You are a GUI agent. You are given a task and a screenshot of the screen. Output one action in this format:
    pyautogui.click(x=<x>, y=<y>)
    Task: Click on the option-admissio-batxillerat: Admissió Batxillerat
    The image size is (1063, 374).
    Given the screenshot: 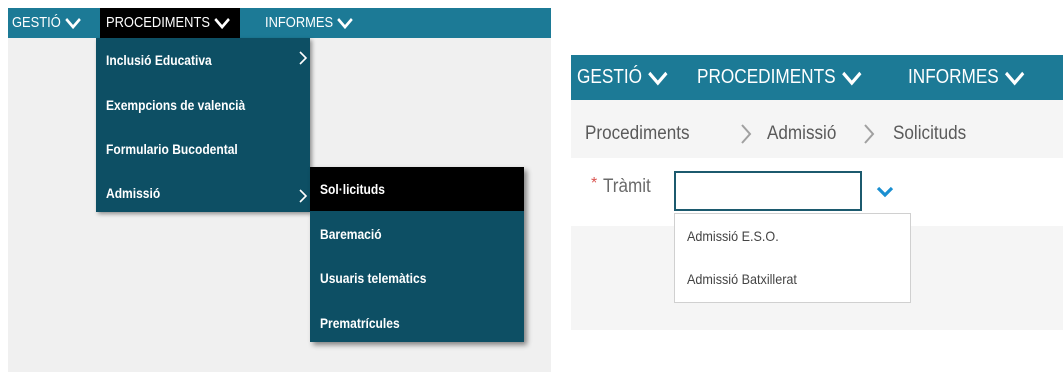 What is the action you would take?
    pyautogui.click(x=742, y=279)
    